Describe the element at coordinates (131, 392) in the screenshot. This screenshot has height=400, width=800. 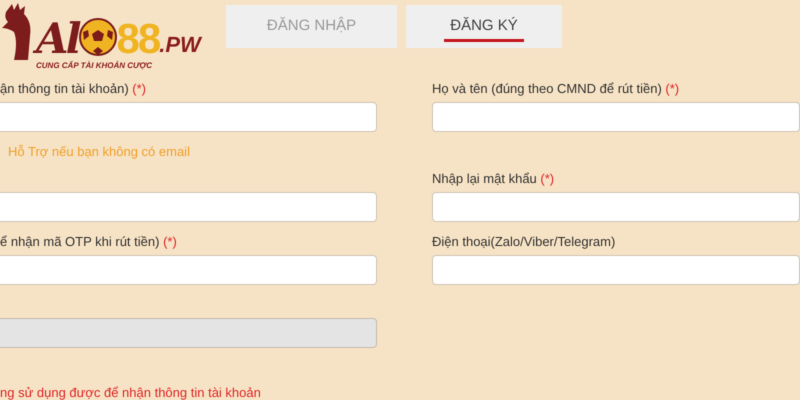
I see `notice-text: ng sử dụng được để nhận thông tin tài khoản` at that location.